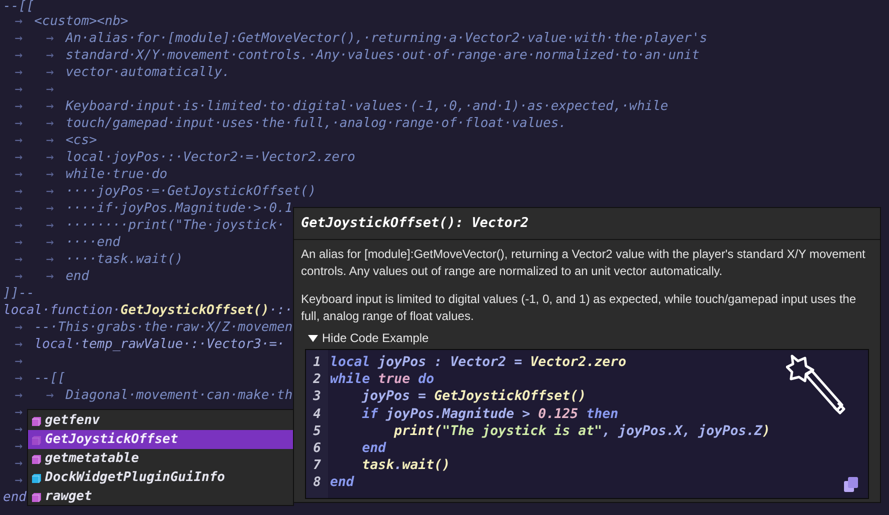  What do you see at coordinates (160, 439) in the screenshot?
I see `autocomplete-item: GetJoystickOffset` at bounding box center [160, 439].